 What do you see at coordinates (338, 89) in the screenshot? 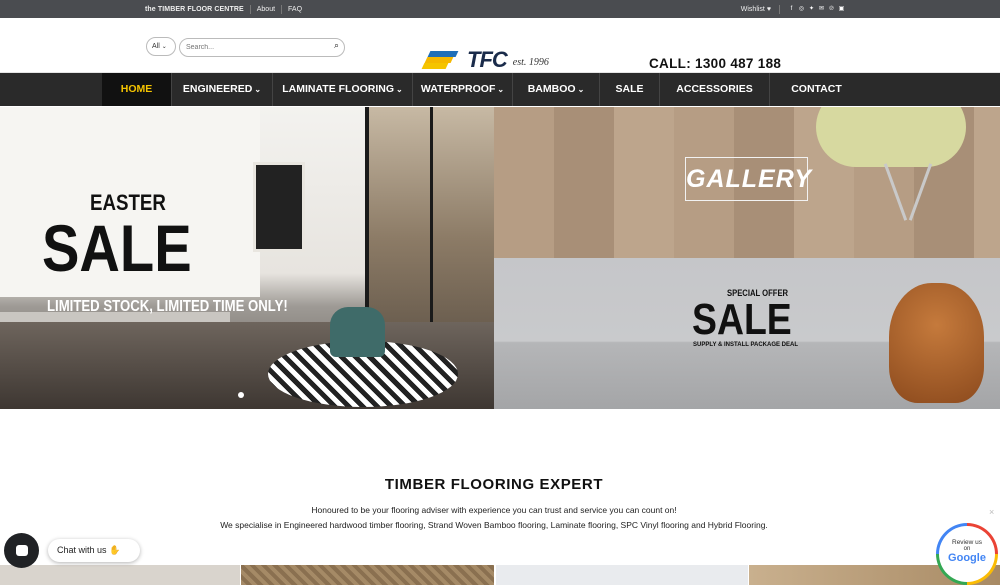
I see `nav-label: LAMINATE FLOORING` at bounding box center [338, 89].